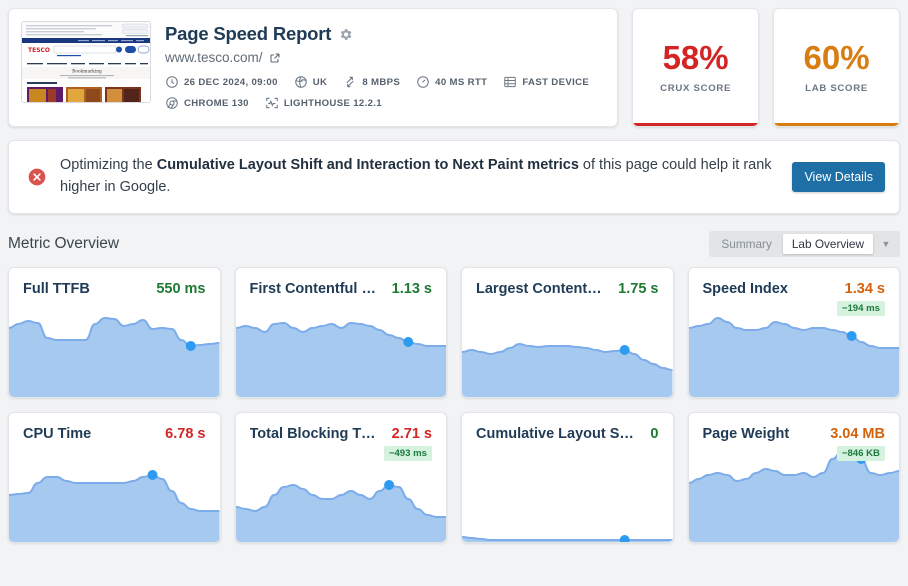 Image resolution: width=908 pixels, height=586 pixels. Describe the element at coordinates (385, 57) in the screenshot. I see `report-url-line: www.tesco.com/` at that location.